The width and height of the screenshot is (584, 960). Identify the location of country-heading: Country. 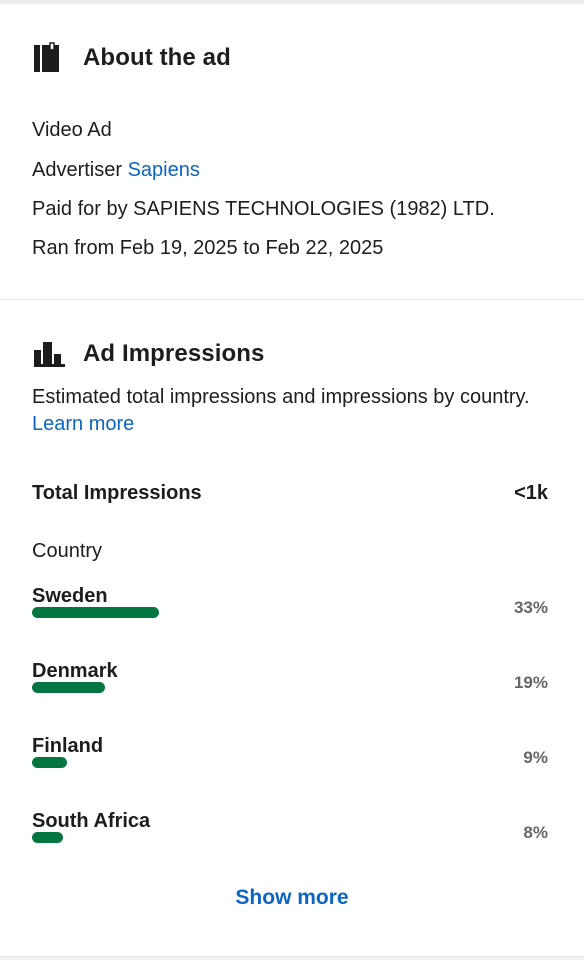
(67, 551).